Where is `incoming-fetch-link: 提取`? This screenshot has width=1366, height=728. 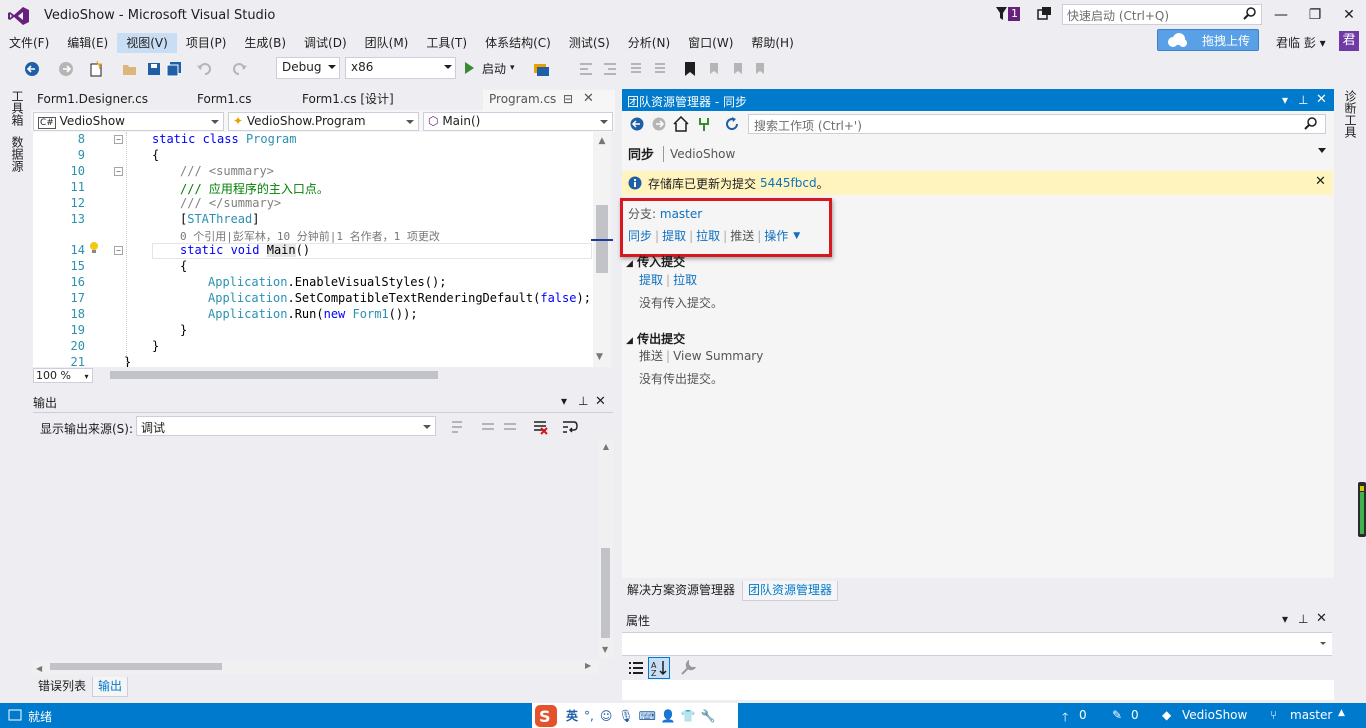
incoming-fetch-link: 提取 is located at coordinates (651, 280).